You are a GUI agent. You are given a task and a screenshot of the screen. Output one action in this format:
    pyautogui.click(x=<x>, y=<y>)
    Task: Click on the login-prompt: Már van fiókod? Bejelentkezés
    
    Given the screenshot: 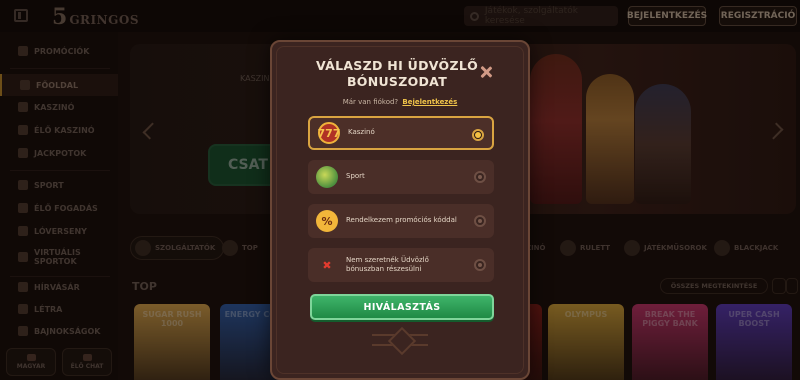 What is the action you would take?
    pyautogui.click(x=400, y=102)
    